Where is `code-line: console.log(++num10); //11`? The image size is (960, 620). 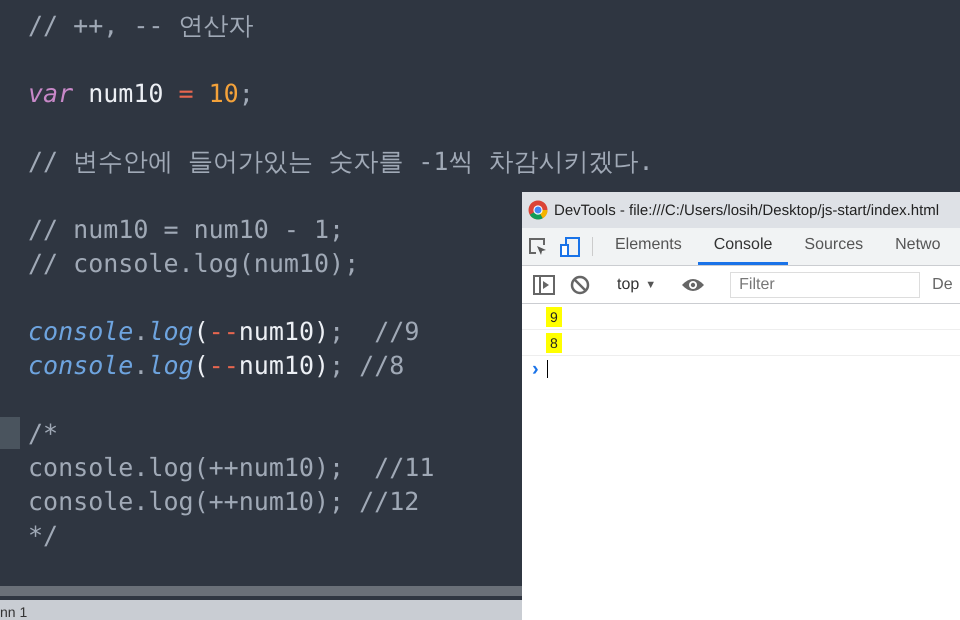
code-line: console.log(++num10); //11 is located at coordinates (231, 467).